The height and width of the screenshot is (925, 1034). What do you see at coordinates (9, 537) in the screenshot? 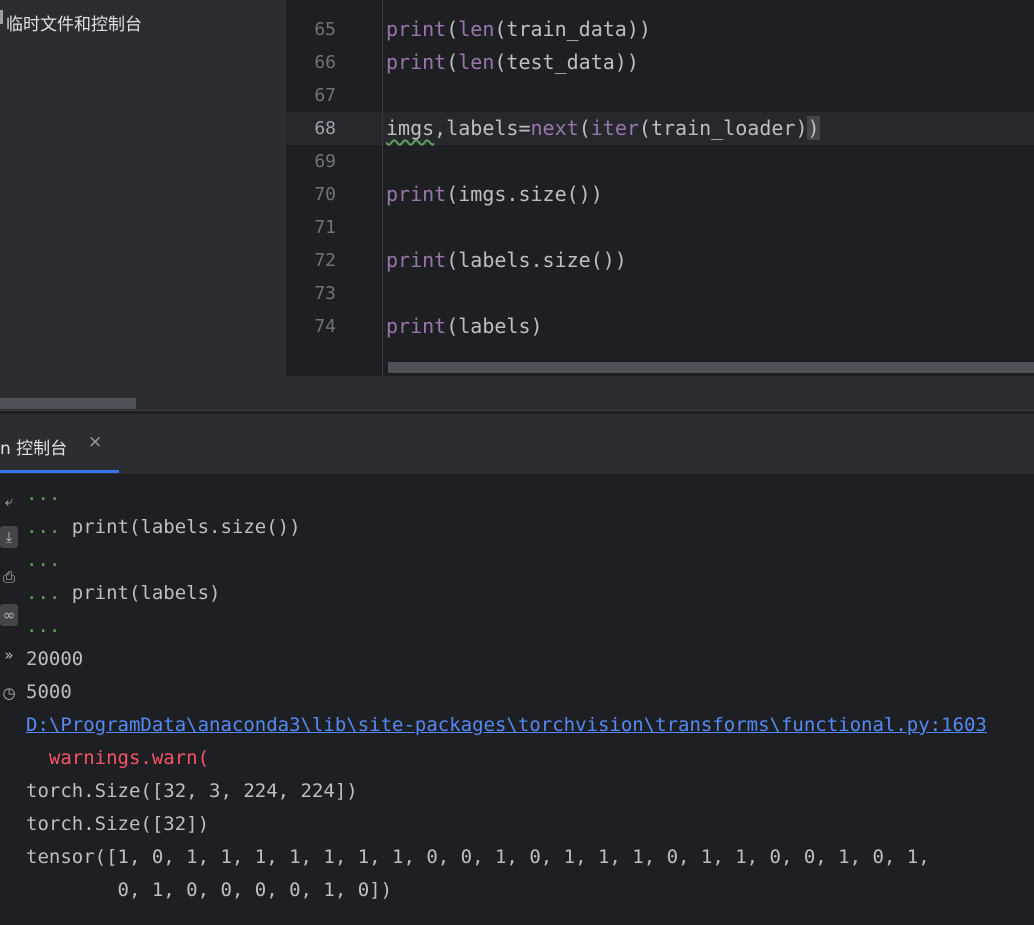
I see `scroll-to-end-icon: ⤓` at bounding box center [9, 537].